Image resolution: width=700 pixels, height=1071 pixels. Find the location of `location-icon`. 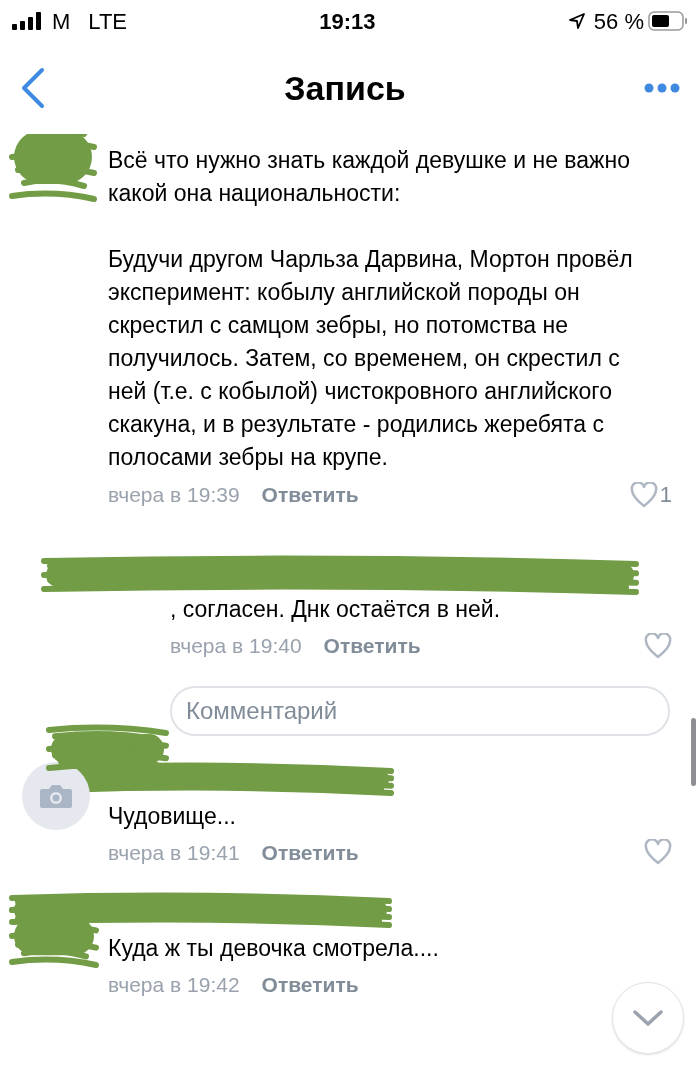

location-icon is located at coordinates (576, 21).